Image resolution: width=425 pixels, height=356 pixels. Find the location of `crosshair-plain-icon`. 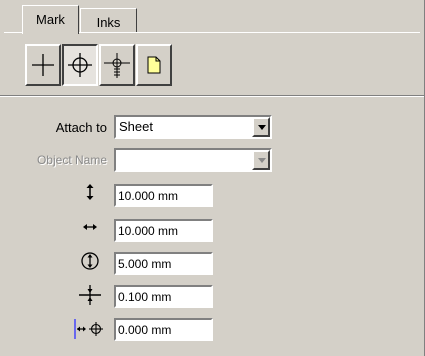

crosshair-plain-icon is located at coordinates (43, 65).